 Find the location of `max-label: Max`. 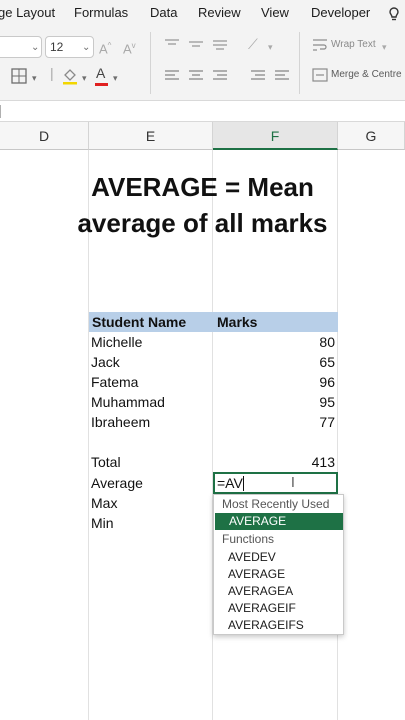

max-label: Max is located at coordinates (104, 503).